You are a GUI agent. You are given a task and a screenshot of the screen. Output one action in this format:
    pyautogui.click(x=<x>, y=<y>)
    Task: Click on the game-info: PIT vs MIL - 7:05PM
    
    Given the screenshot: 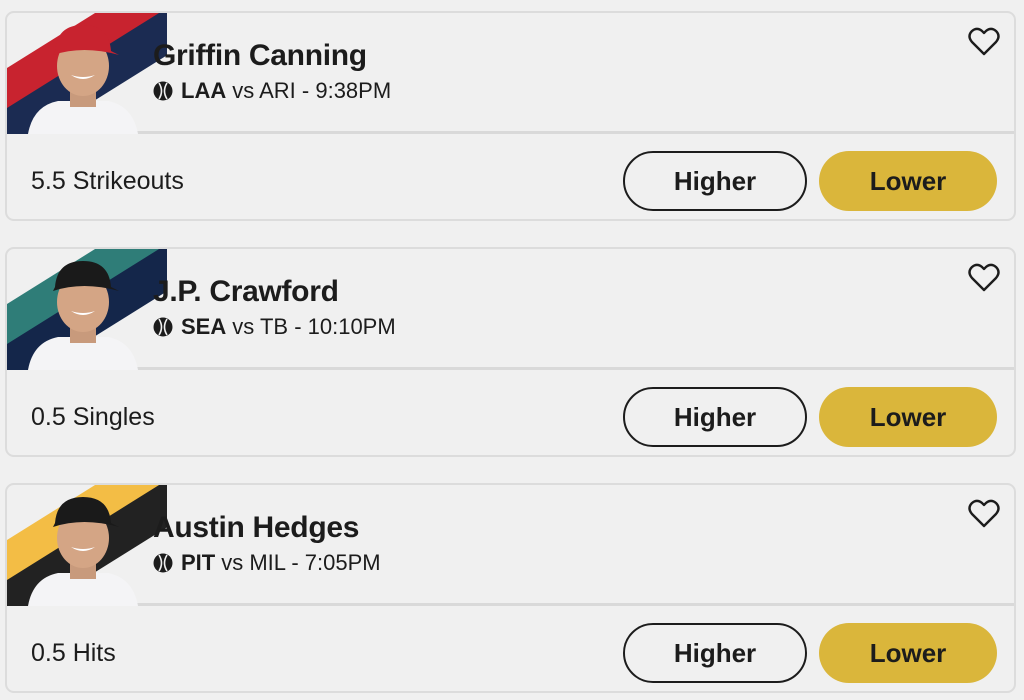 What is the action you would take?
    pyautogui.click(x=267, y=563)
    